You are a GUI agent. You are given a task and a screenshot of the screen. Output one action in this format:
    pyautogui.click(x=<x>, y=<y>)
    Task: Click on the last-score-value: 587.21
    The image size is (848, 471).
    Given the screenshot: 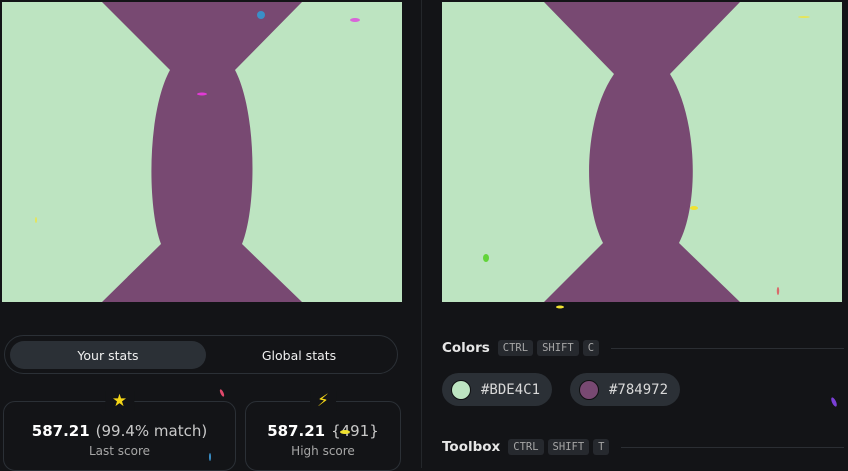 What is the action you would take?
    pyautogui.click(x=60, y=431)
    